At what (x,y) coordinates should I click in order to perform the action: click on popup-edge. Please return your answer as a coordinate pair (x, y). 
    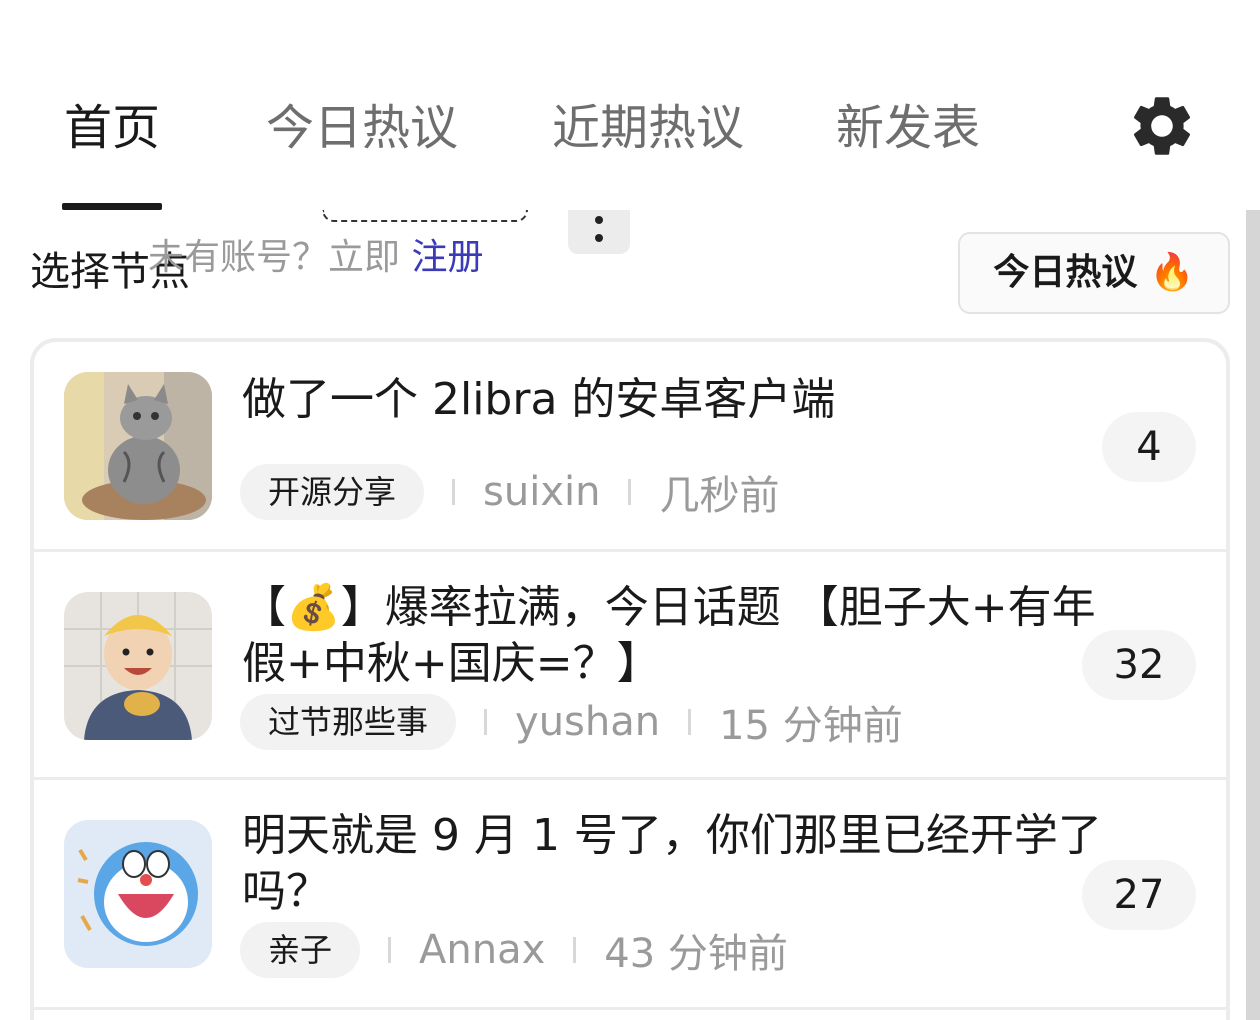
    Looking at the image, I should click on (425, 216).